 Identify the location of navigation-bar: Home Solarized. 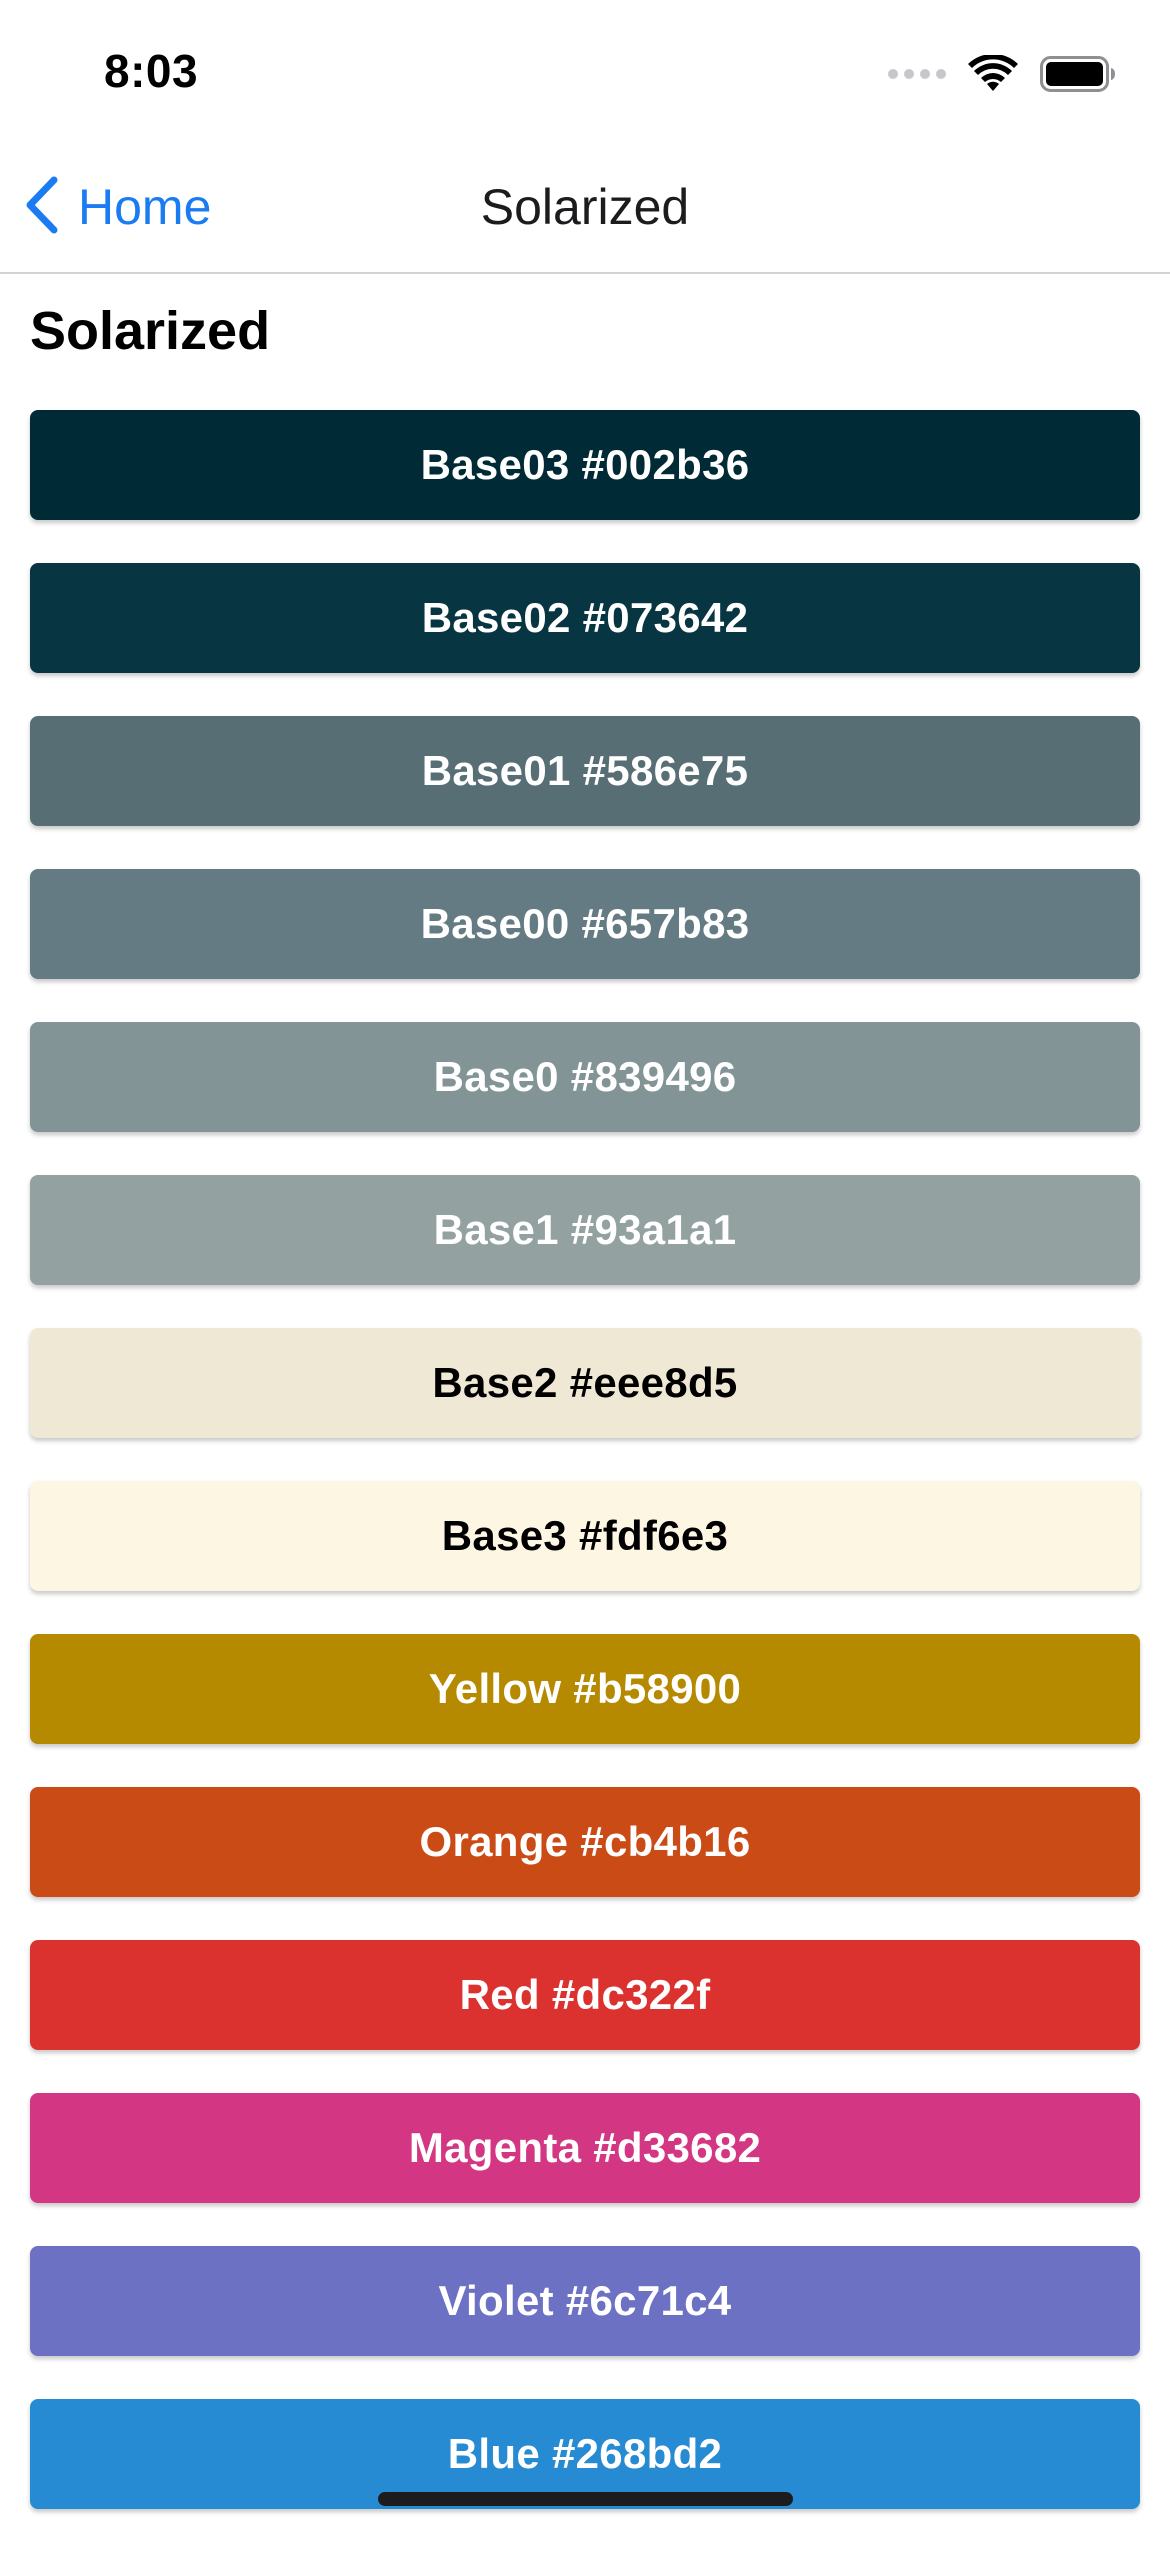
(585, 212).